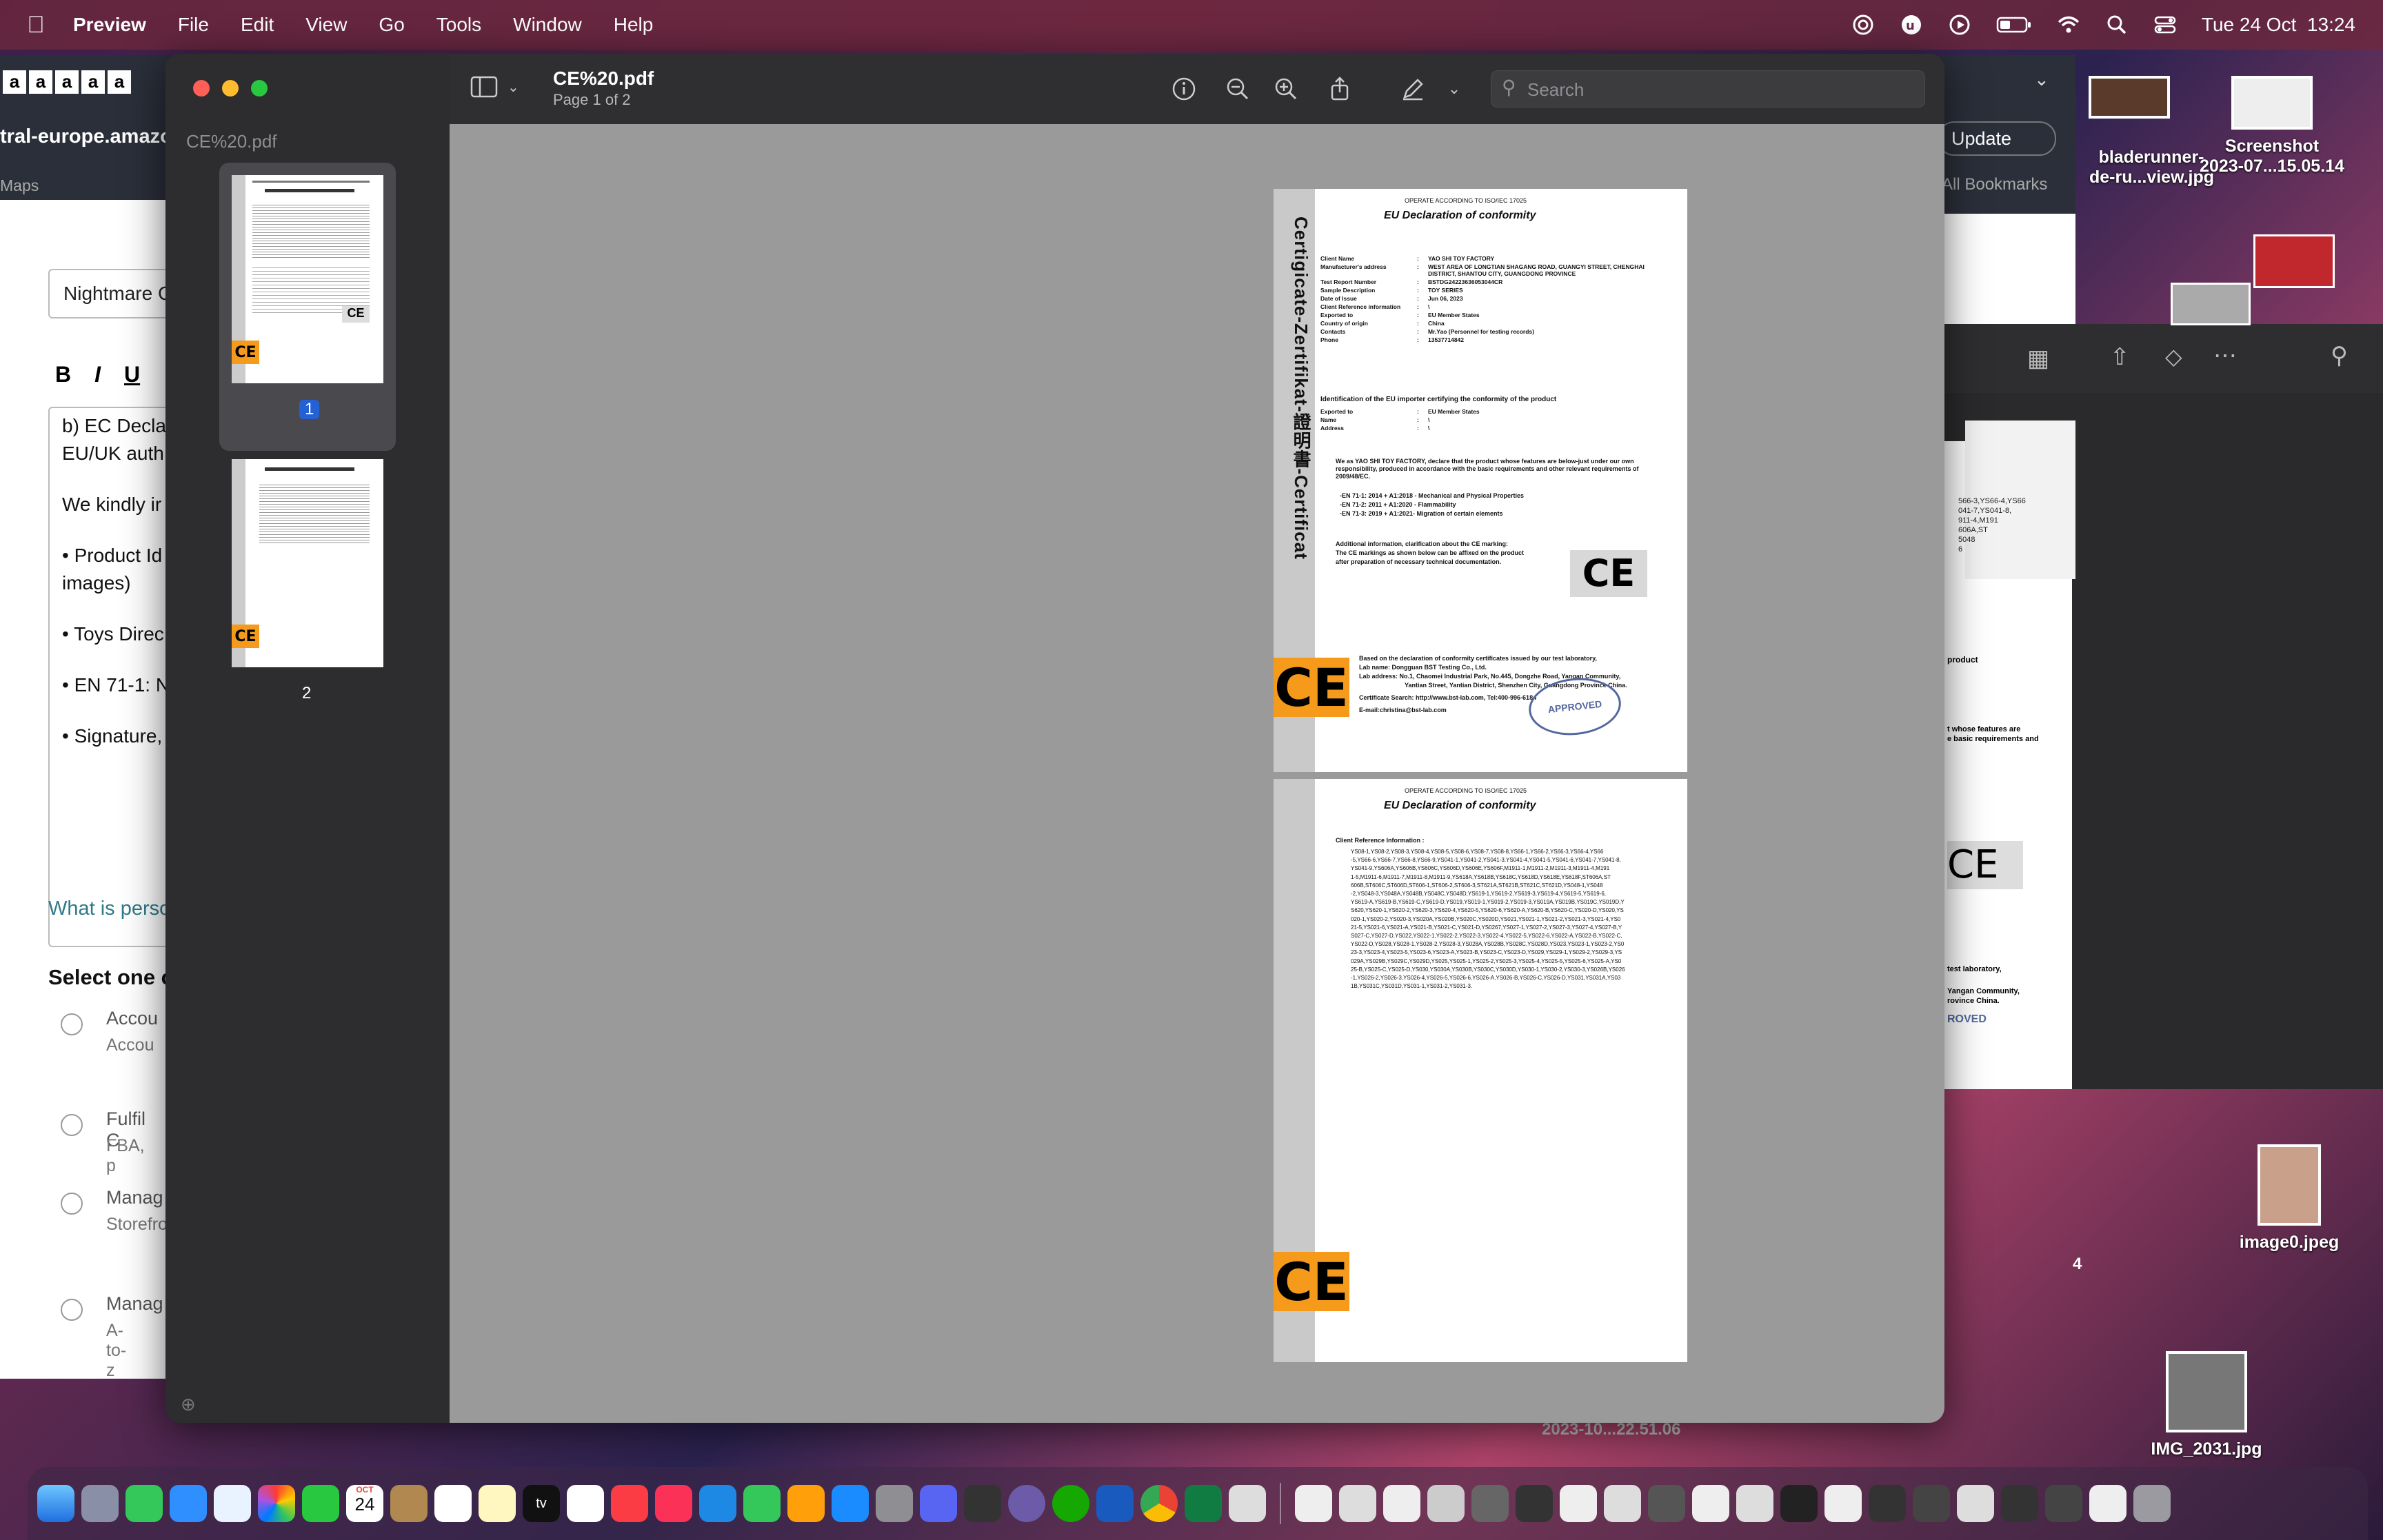 The height and width of the screenshot is (1540, 2383). I want to click on close-button, so click(201, 88).